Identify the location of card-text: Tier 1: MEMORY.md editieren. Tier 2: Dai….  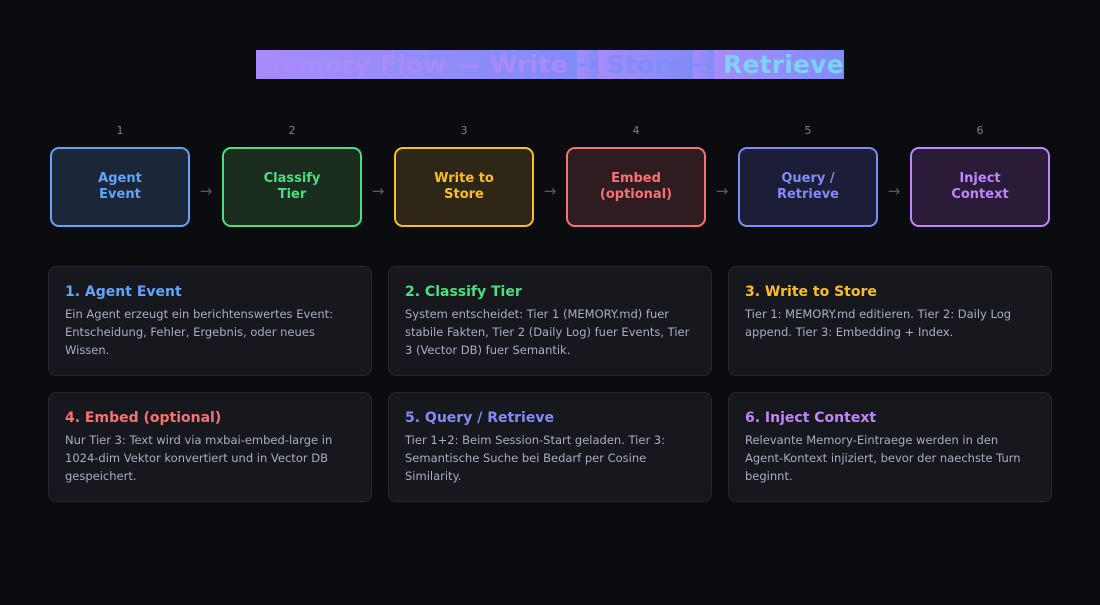
(878, 323).